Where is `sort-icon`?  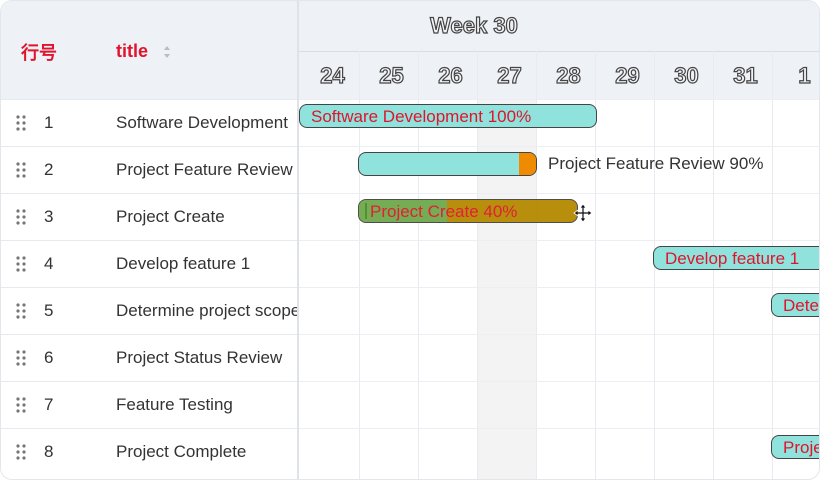 sort-icon is located at coordinates (167, 52).